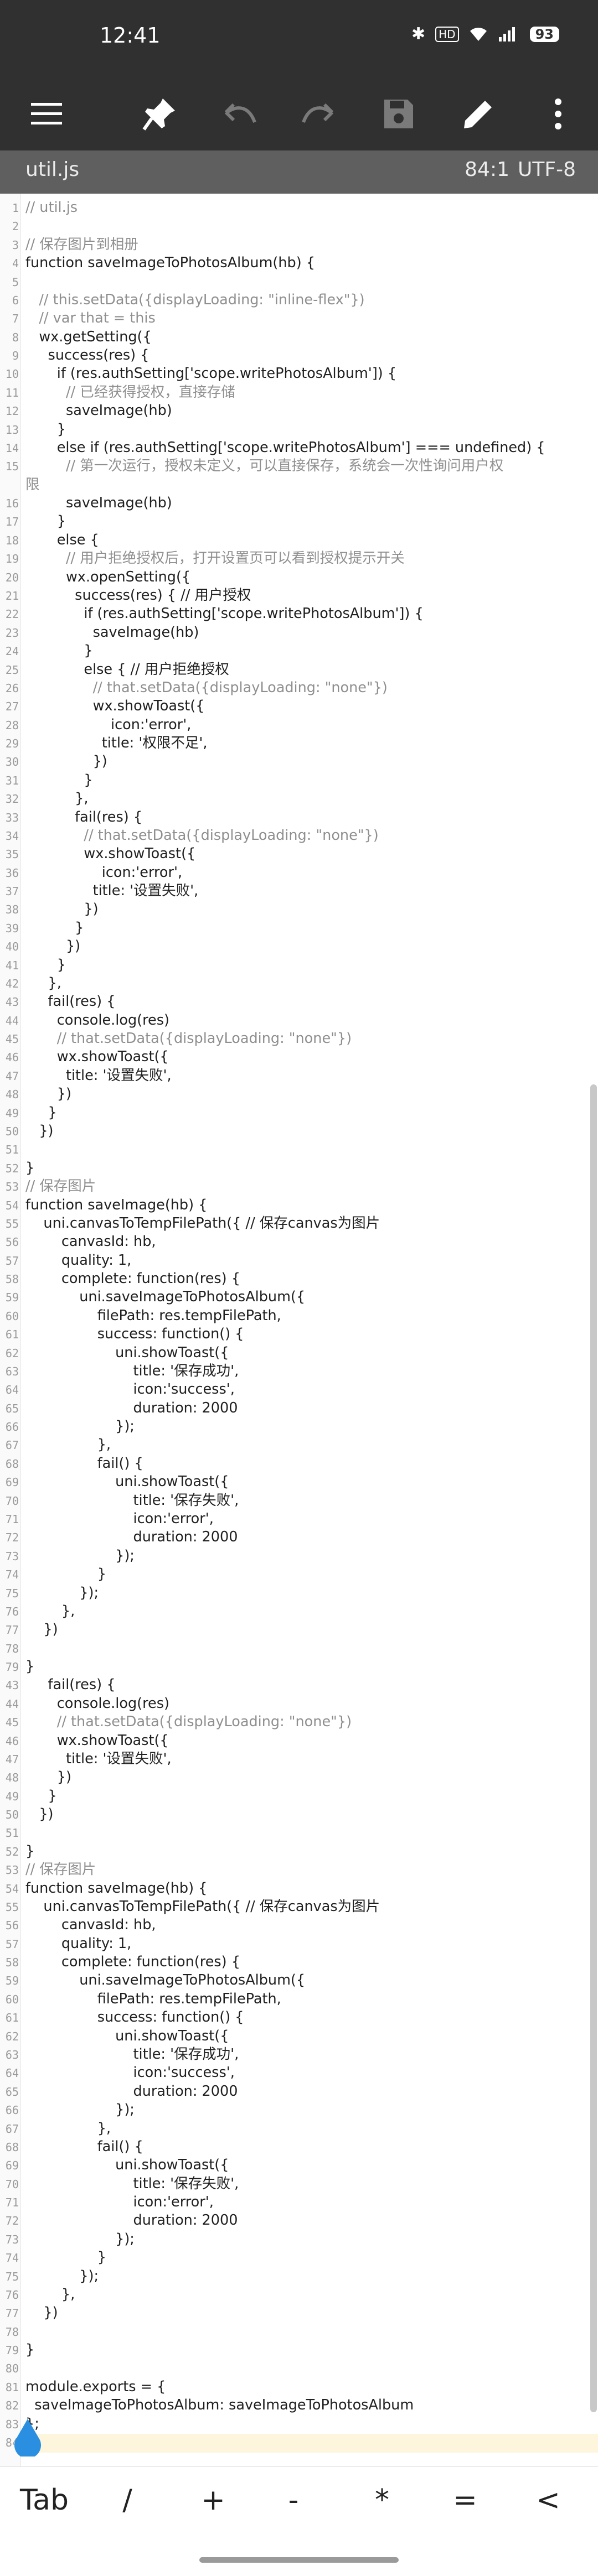  Describe the element at coordinates (88, 336) in the screenshot. I see `code-line: wx.getSetting({` at that location.